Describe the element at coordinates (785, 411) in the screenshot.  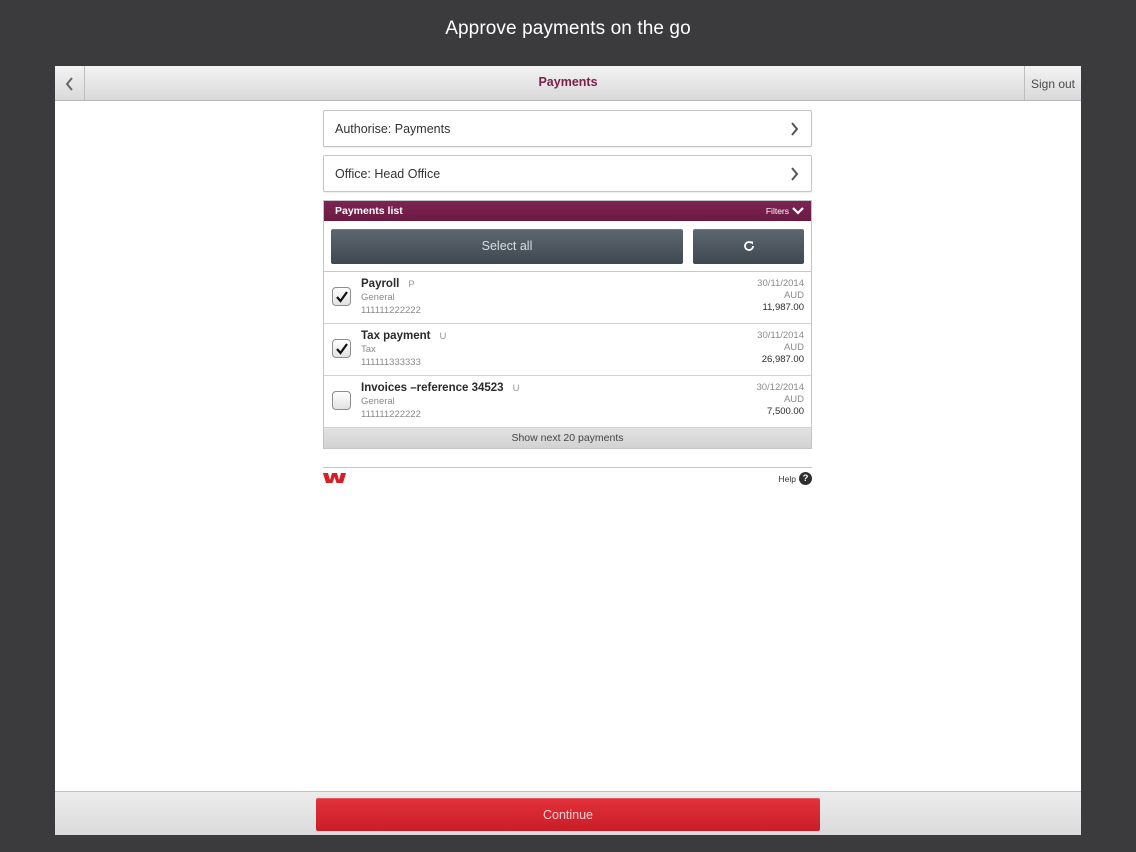
I see `payment-amount: 7,500.00` at that location.